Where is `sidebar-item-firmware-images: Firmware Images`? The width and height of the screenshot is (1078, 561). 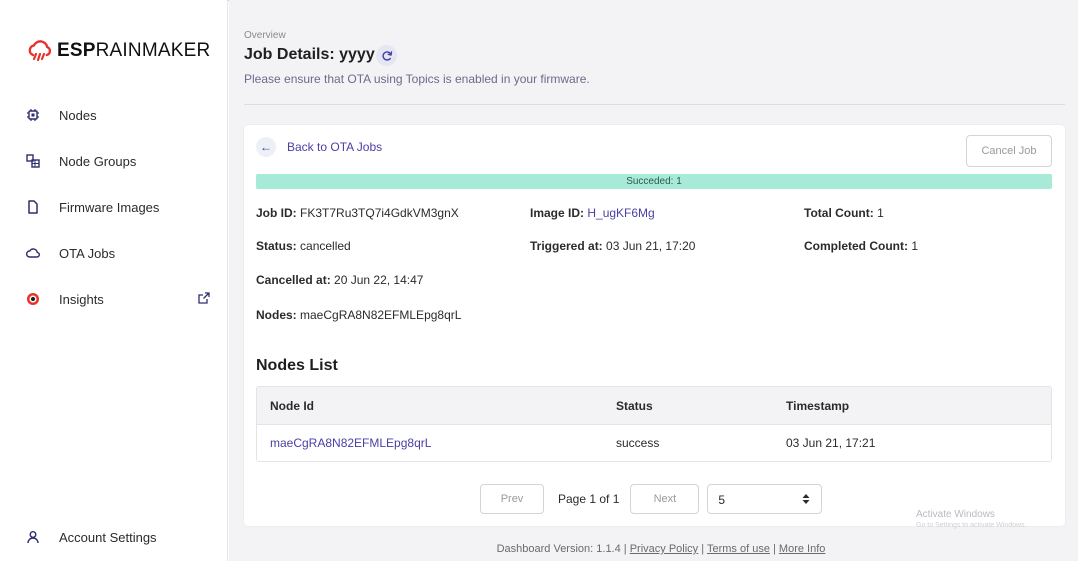
sidebar-item-firmware-images: Firmware Images is located at coordinates (114, 207).